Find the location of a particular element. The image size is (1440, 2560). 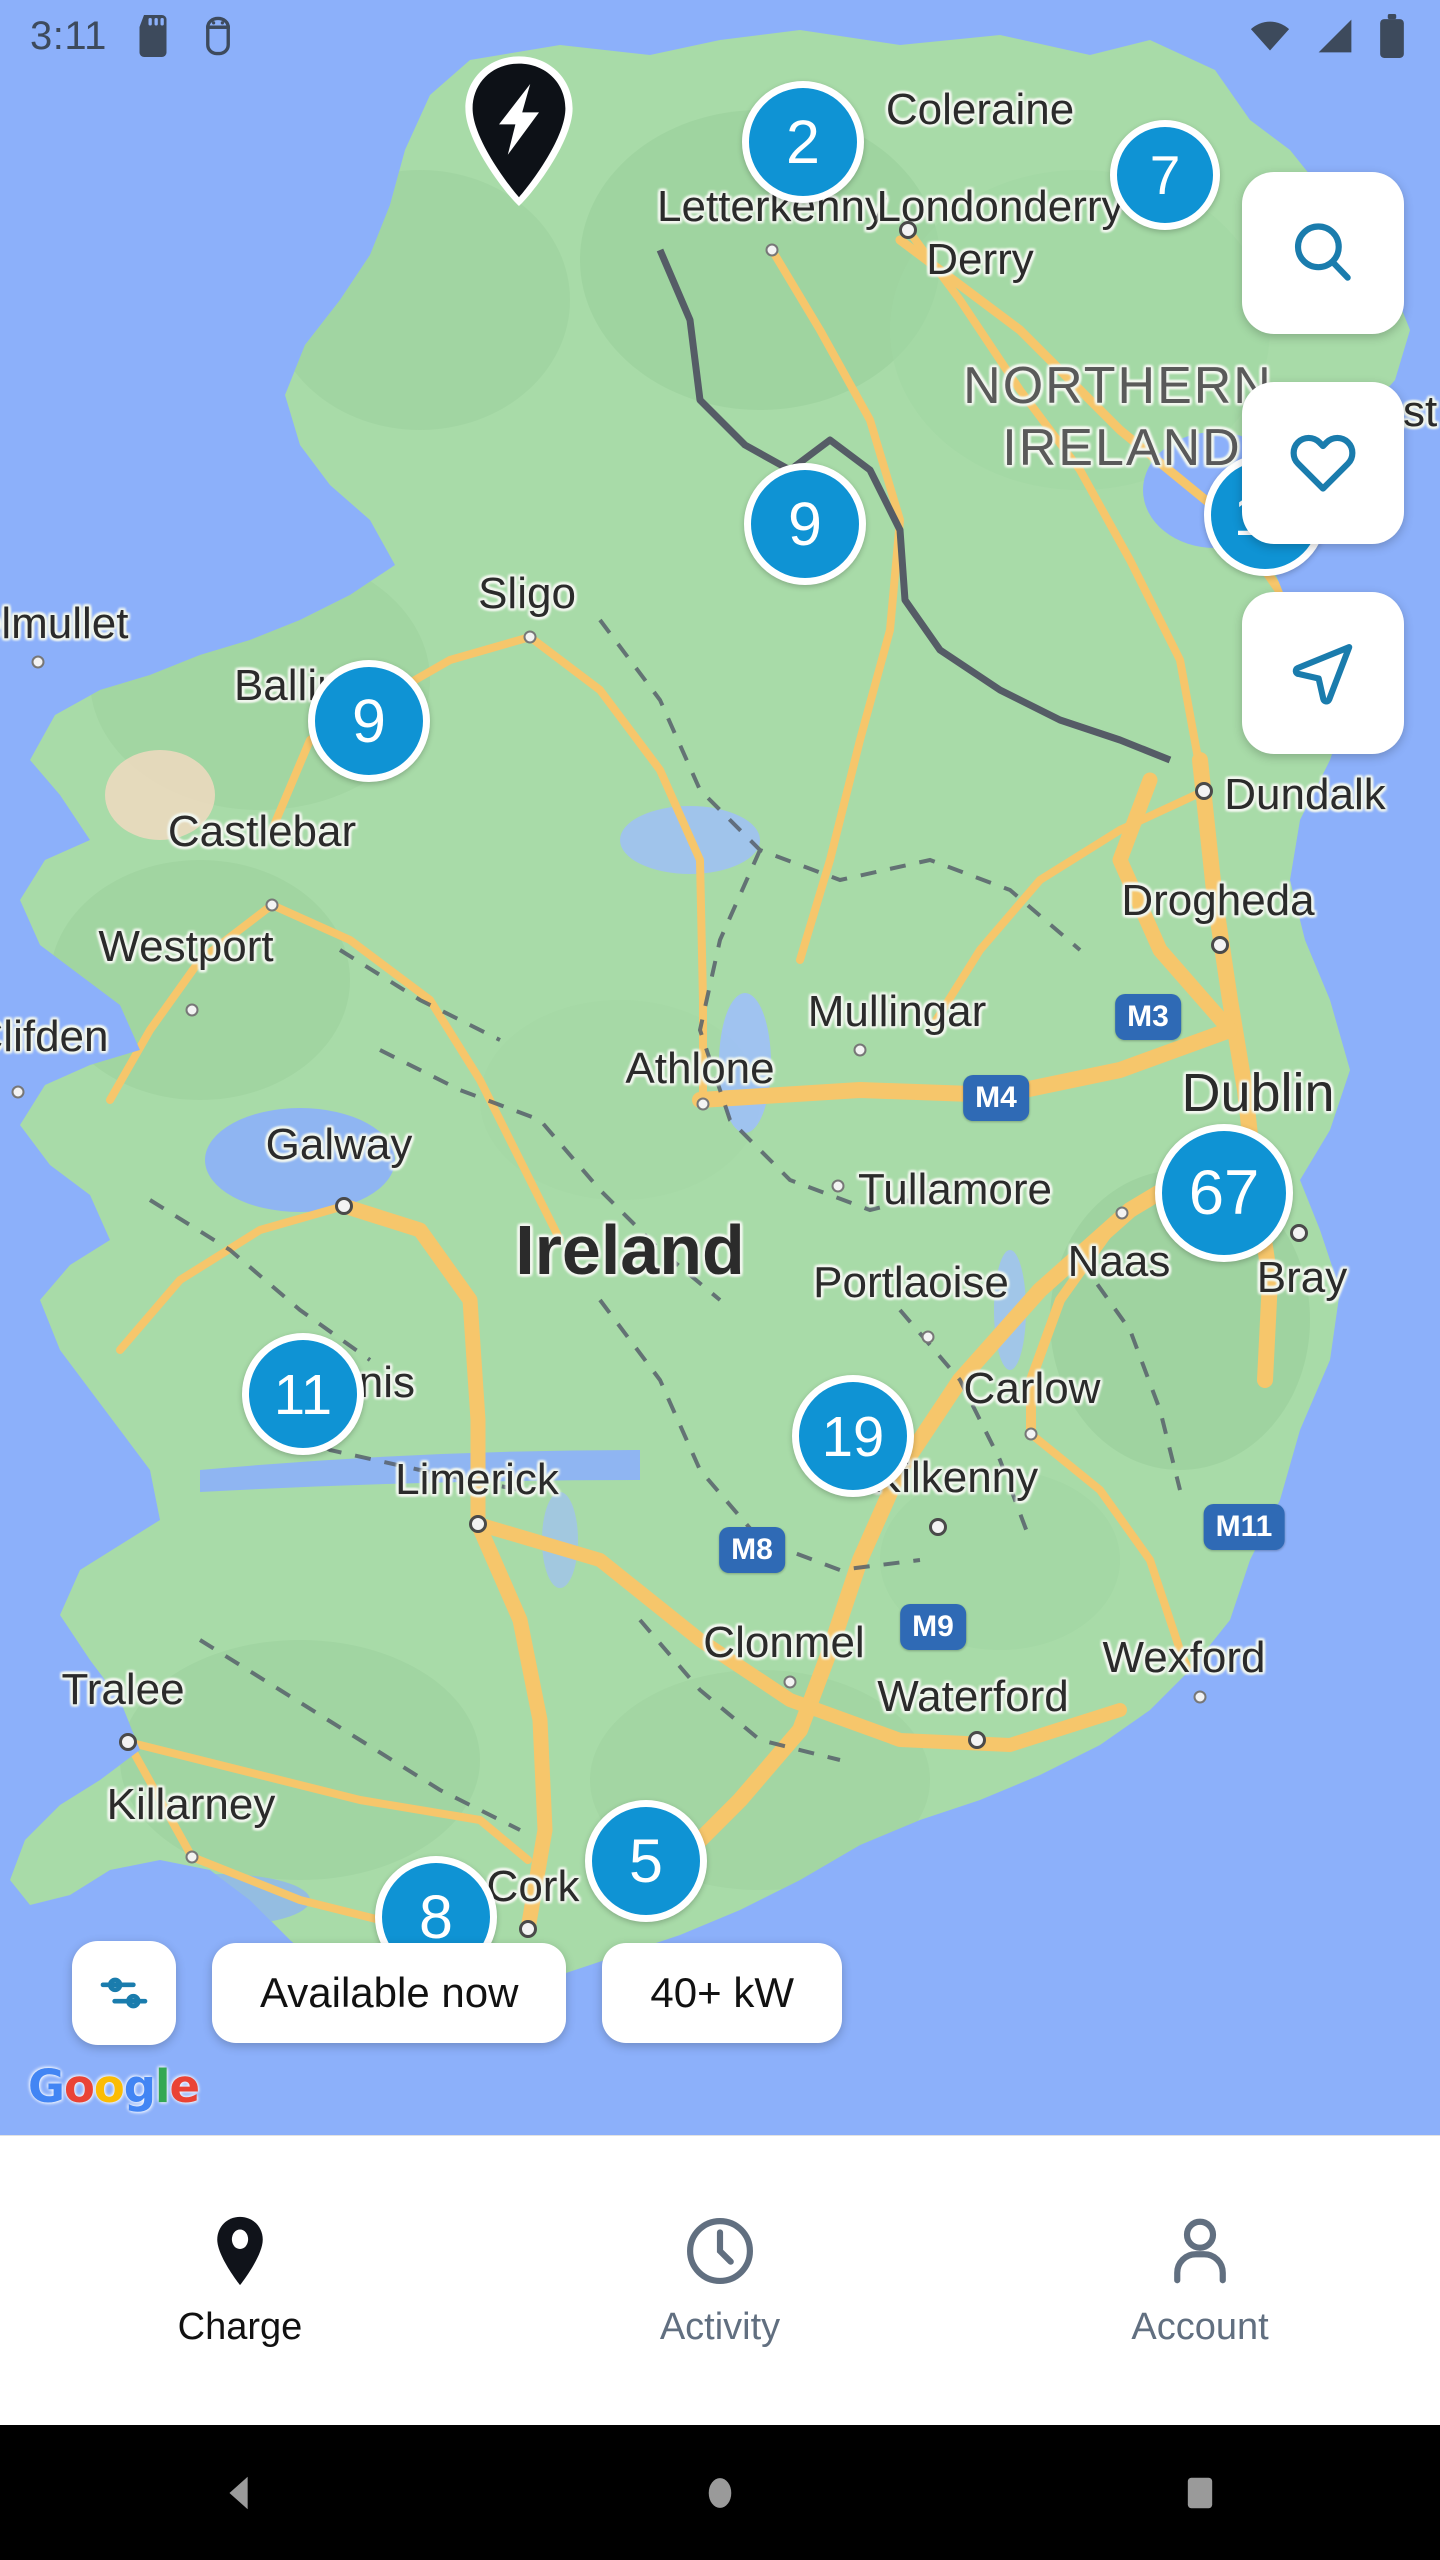

navigation-arrow-icon is located at coordinates (1322, 674).